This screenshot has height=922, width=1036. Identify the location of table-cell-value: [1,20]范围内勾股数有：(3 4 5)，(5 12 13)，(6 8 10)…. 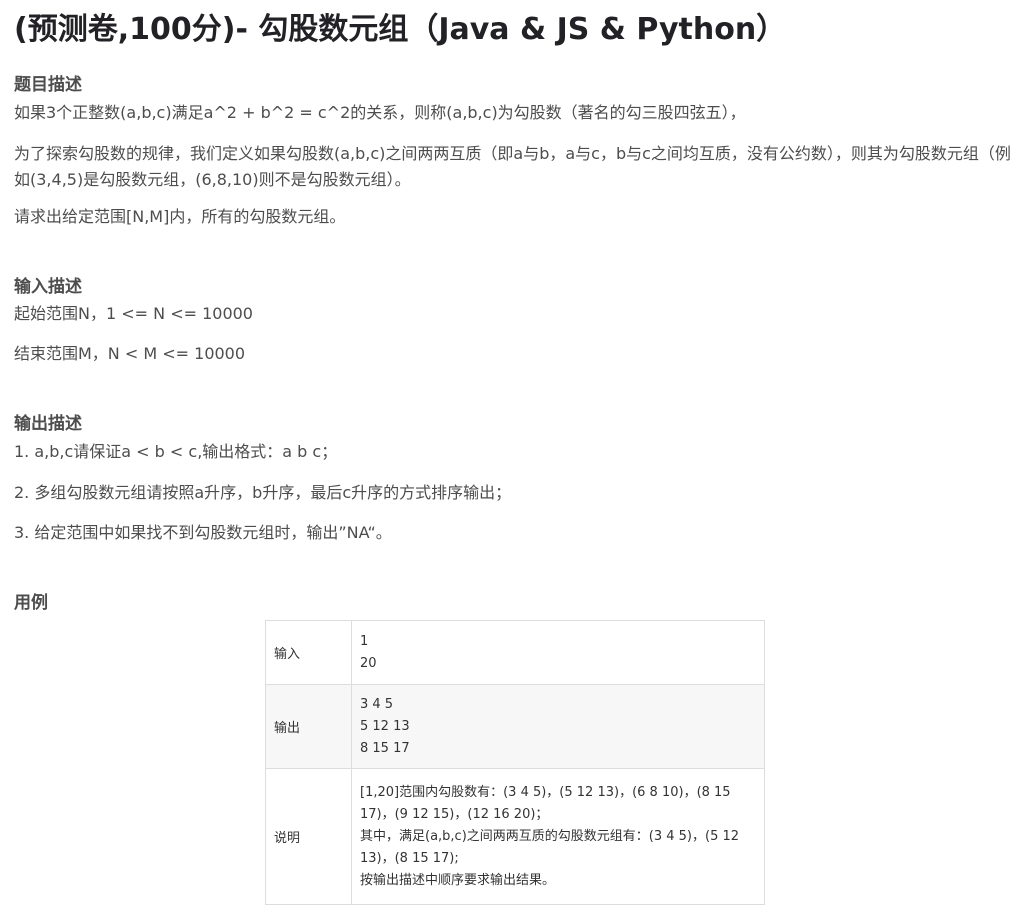
(558, 836).